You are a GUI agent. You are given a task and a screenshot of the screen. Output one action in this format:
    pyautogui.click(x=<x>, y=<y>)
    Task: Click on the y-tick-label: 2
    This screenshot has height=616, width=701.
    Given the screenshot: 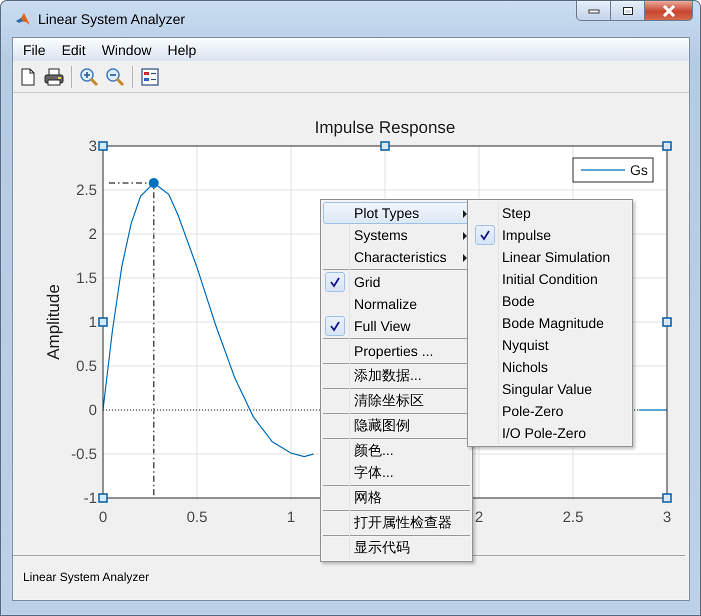 What is the action you would take?
    pyautogui.click(x=92, y=234)
    